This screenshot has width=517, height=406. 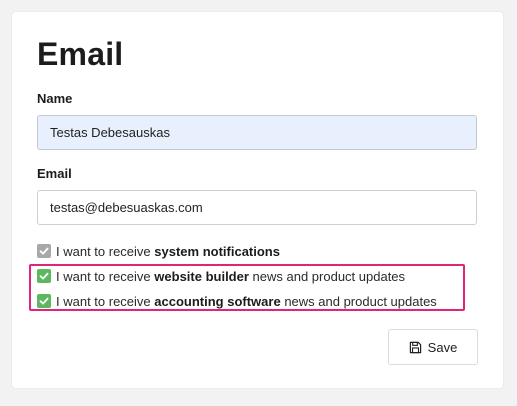 What do you see at coordinates (257, 132) in the screenshot?
I see `name-field` at bounding box center [257, 132].